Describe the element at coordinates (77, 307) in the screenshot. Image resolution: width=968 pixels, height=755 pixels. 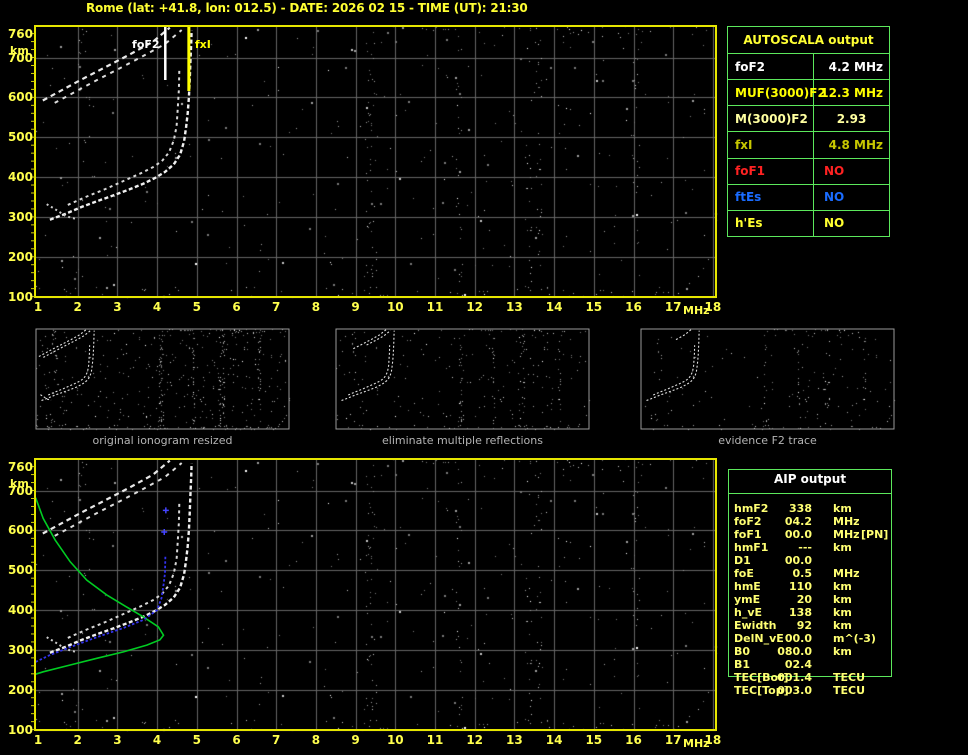
I see `x-tick-label: 2` at that location.